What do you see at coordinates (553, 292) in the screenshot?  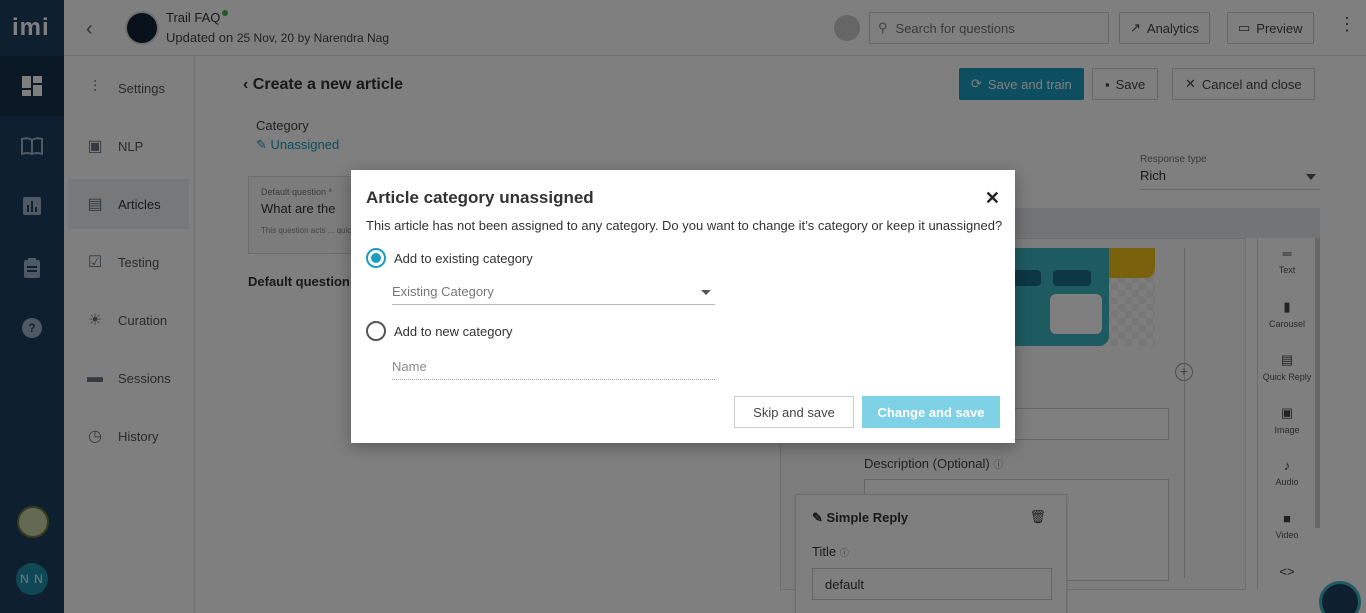 I see `existing-category-select: Existing Category` at bounding box center [553, 292].